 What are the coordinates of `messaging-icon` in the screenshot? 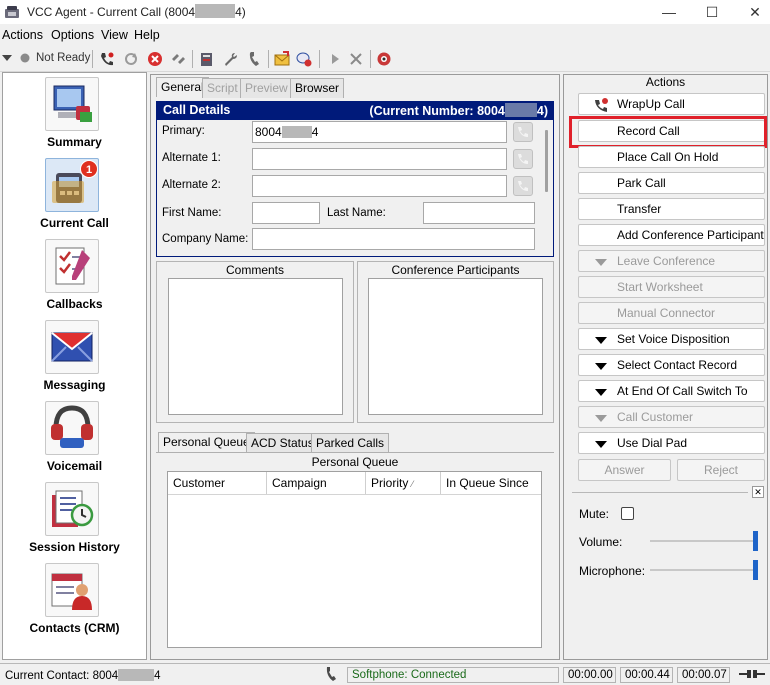 It's located at (72, 347).